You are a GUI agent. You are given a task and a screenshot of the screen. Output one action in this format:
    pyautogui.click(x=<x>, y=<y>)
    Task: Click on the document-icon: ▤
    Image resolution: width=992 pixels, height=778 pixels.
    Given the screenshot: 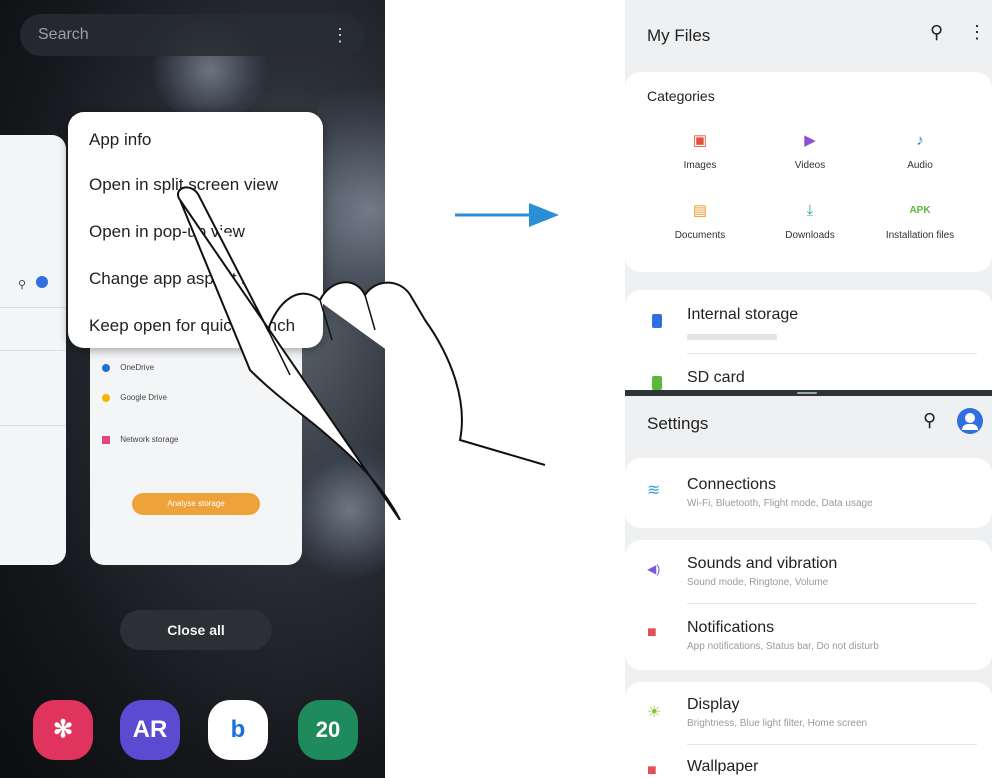 What is the action you would take?
    pyautogui.click(x=700, y=210)
    